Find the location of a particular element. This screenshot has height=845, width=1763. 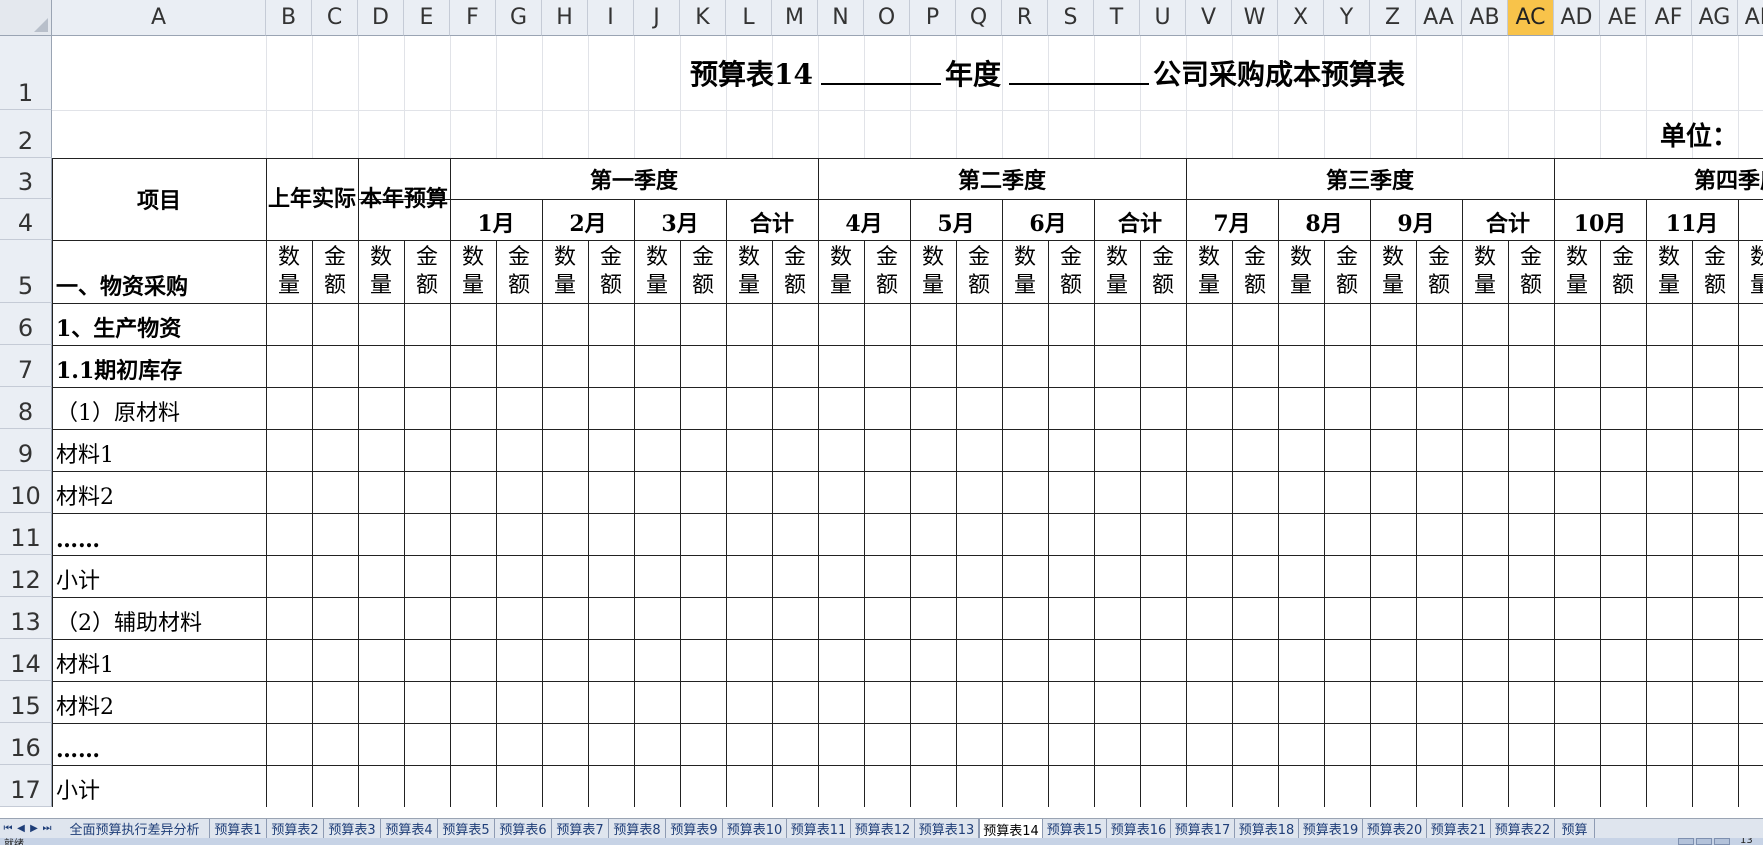

row-header-12: 12 is located at coordinates (26, 576).